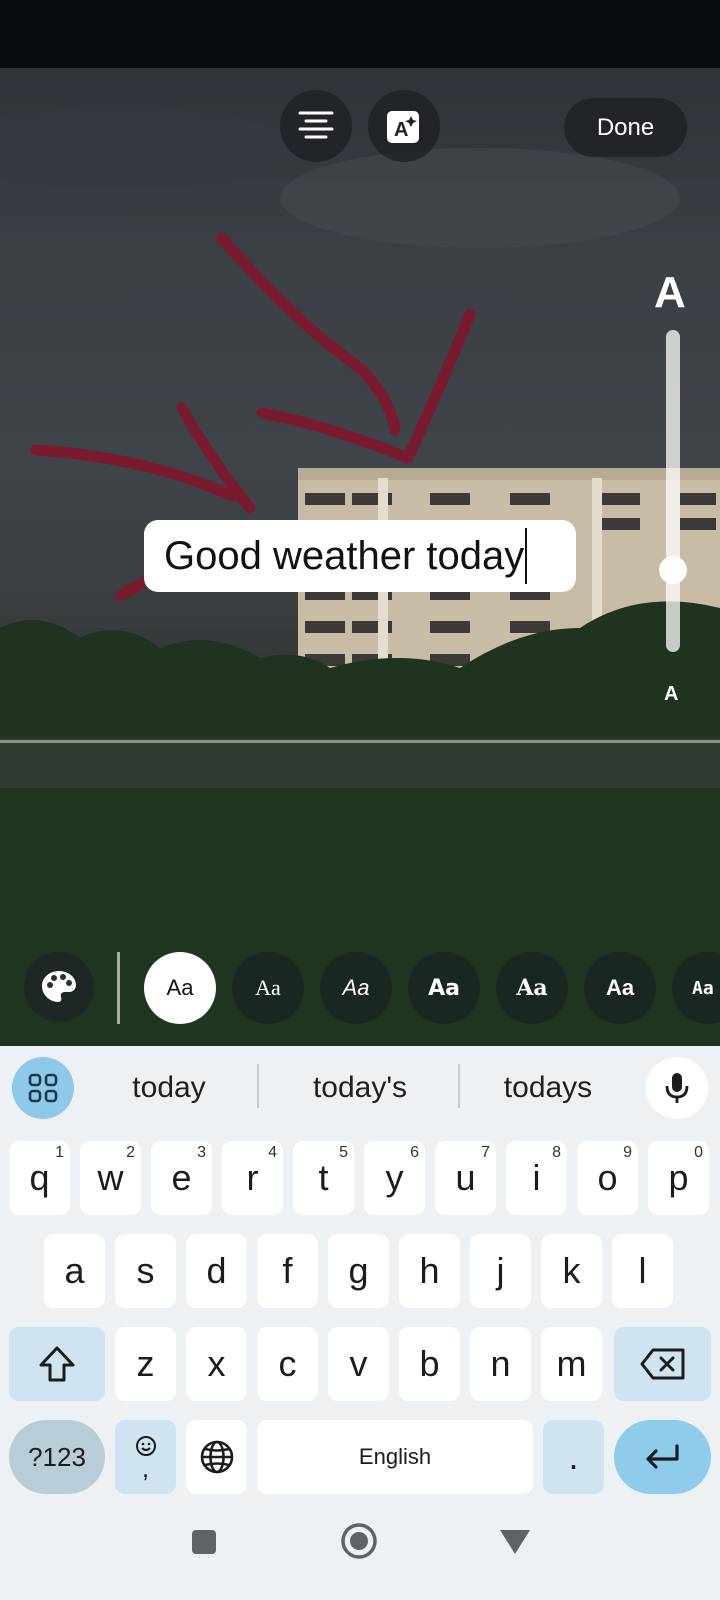 Image resolution: width=720 pixels, height=1600 pixels. I want to click on key-q: q1, so click(39, 1178).